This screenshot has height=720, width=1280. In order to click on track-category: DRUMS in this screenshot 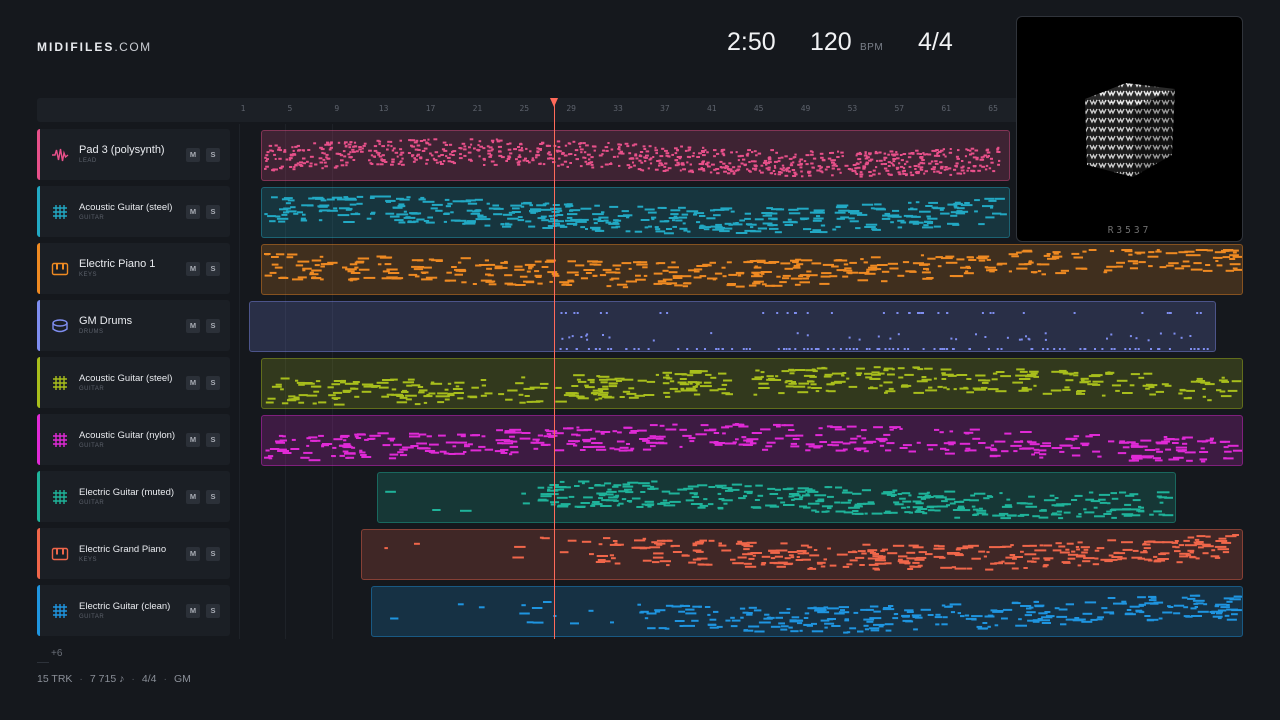, I will do `click(91, 332)`.